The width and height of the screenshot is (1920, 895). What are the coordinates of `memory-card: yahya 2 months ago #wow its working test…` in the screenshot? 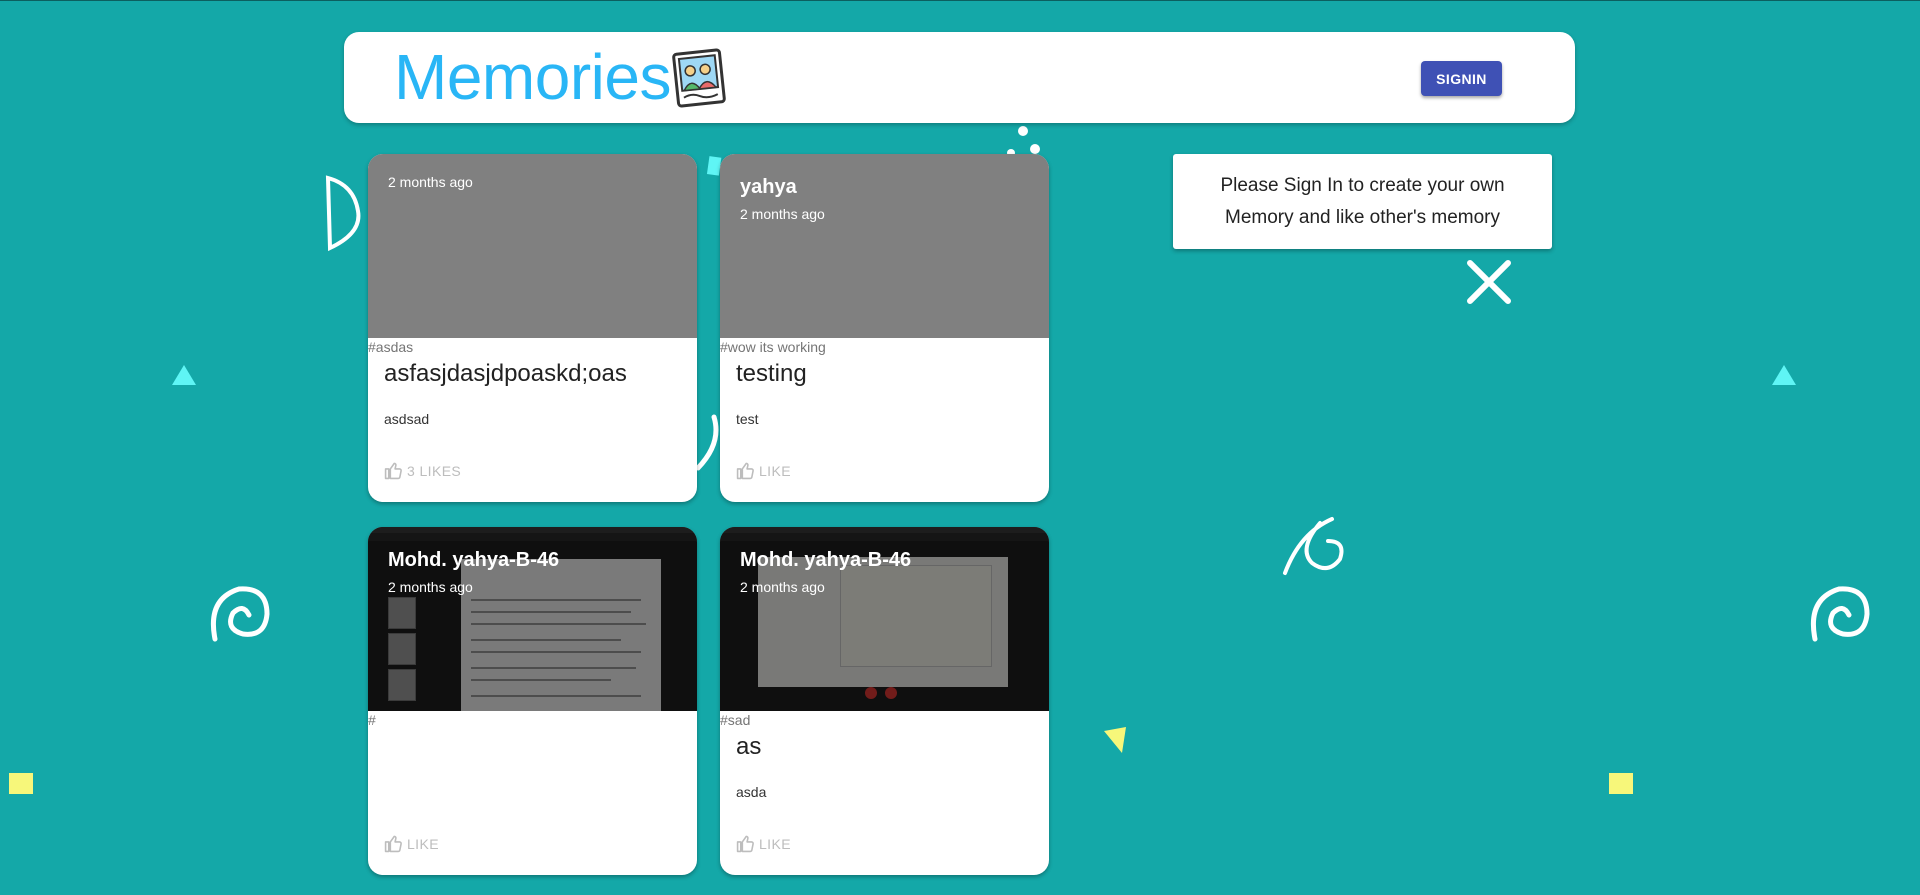 It's located at (884, 328).